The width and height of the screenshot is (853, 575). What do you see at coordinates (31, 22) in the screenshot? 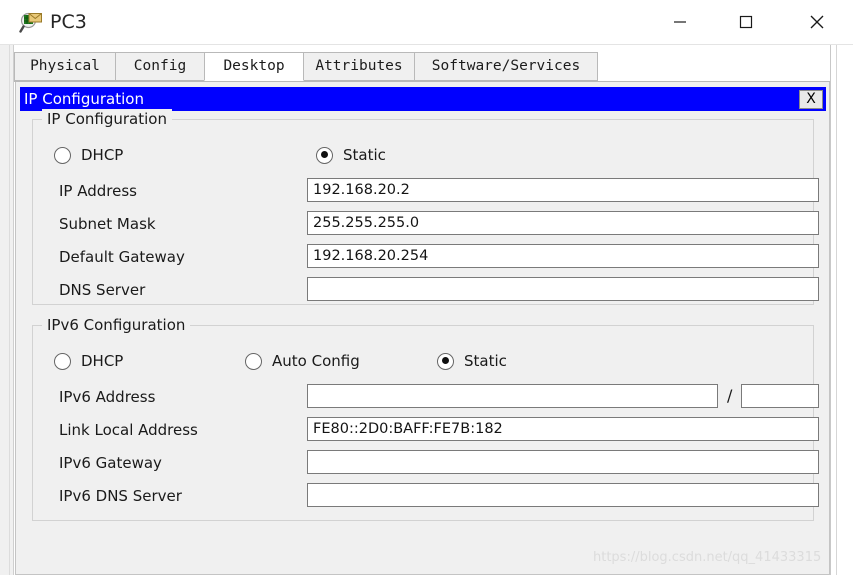
I see `packet-tracer-device-icon` at bounding box center [31, 22].